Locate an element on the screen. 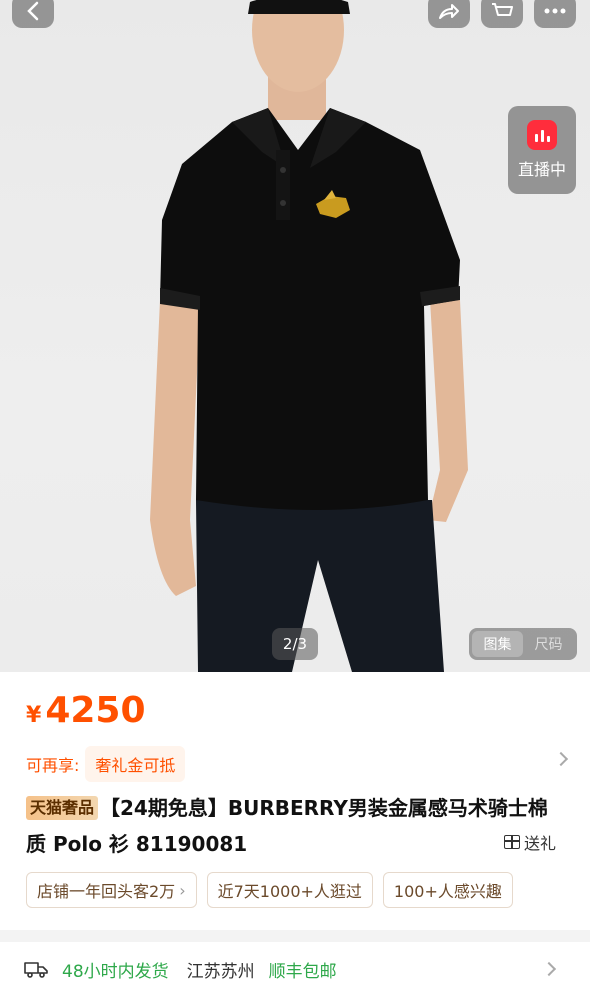  stat-tag-interested: 100+人感兴趣 is located at coordinates (447, 890).